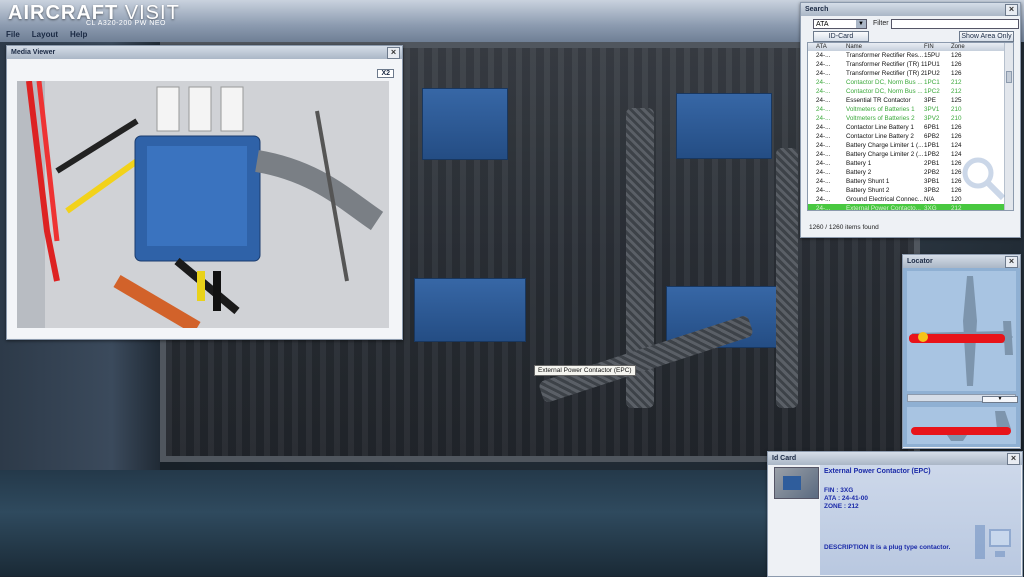 The image size is (1024, 577). Describe the element at coordinates (839, 490) in the screenshot. I see `component-fin: FIN : 3XG` at that location.